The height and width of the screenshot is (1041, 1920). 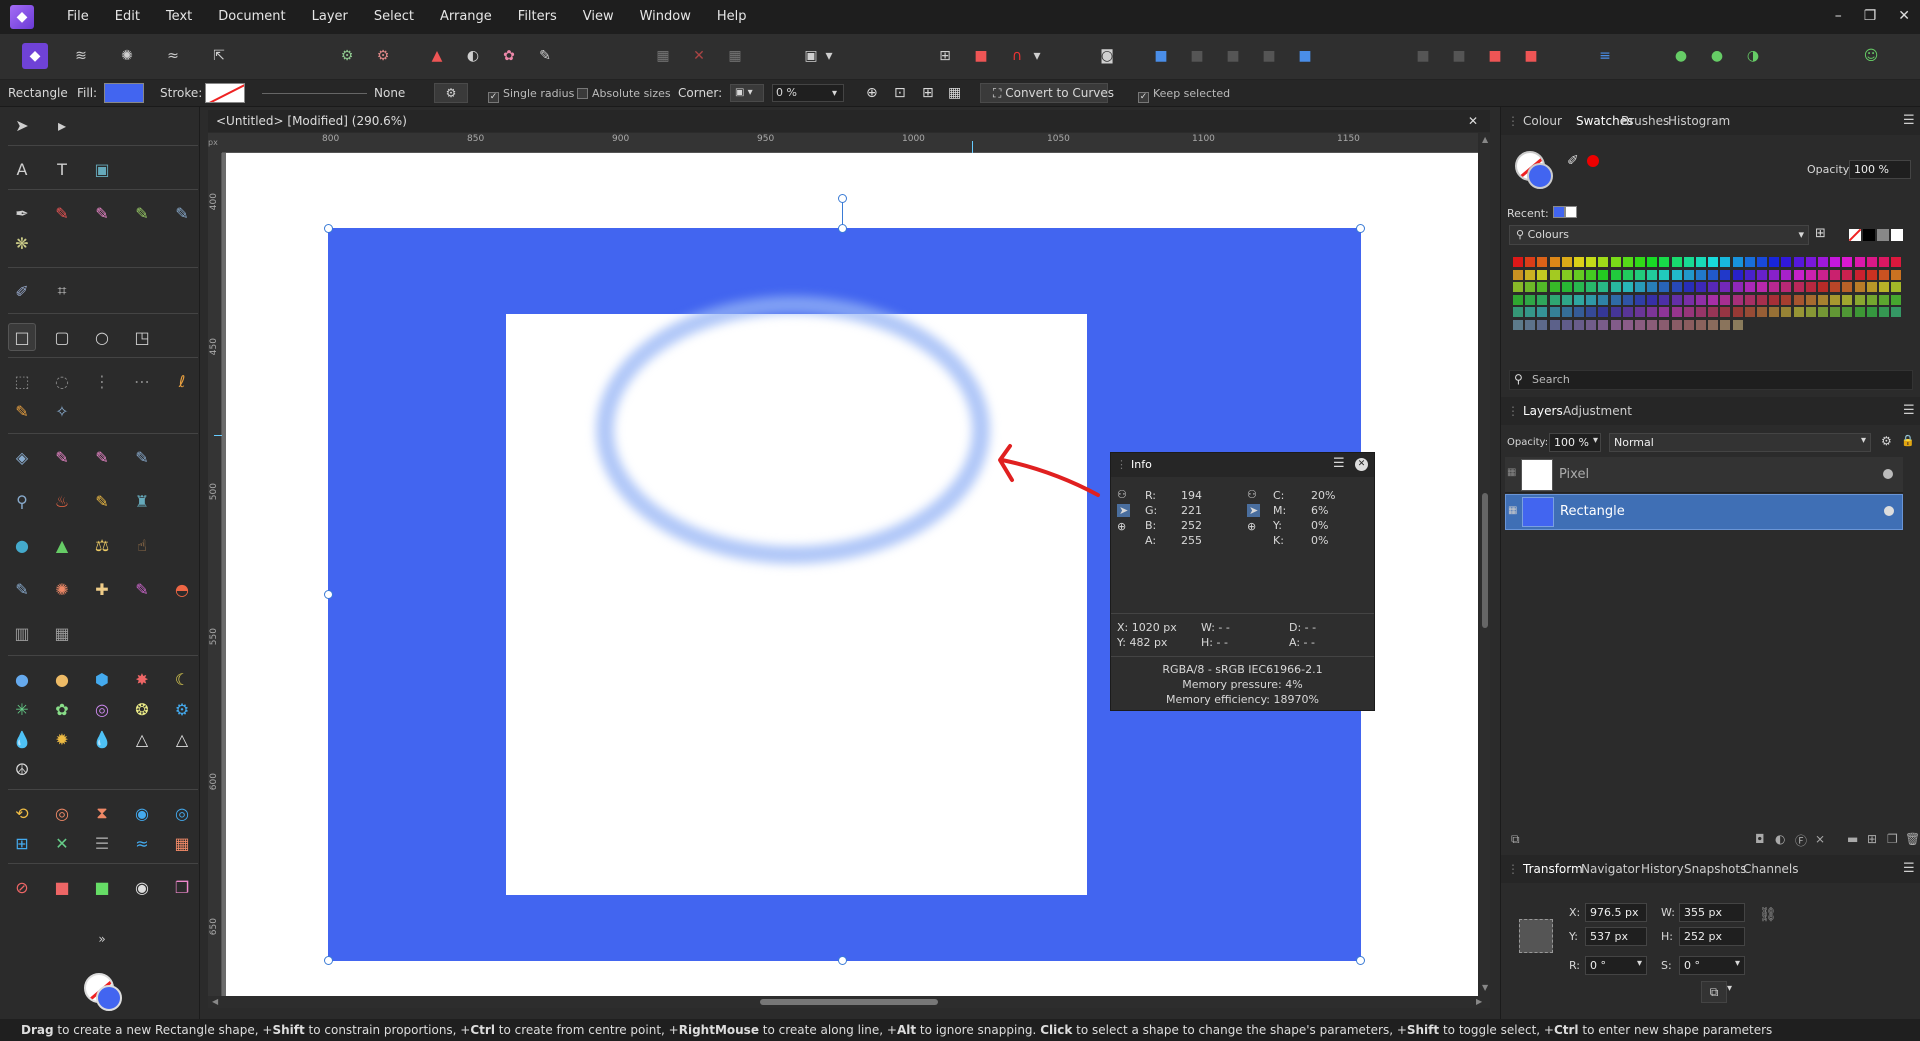 What do you see at coordinates (1610, 869) in the screenshot?
I see `tab-navigator: Navigator` at bounding box center [1610, 869].